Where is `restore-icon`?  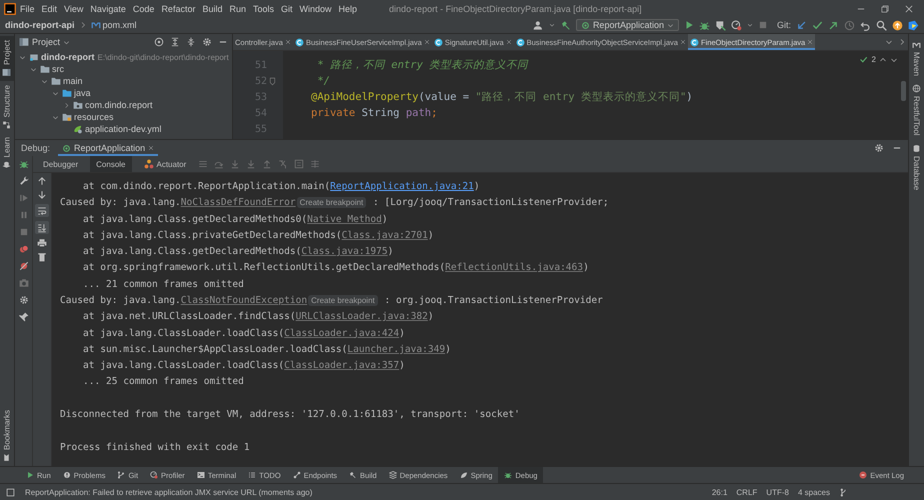
restore-icon is located at coordinates (885, 9).